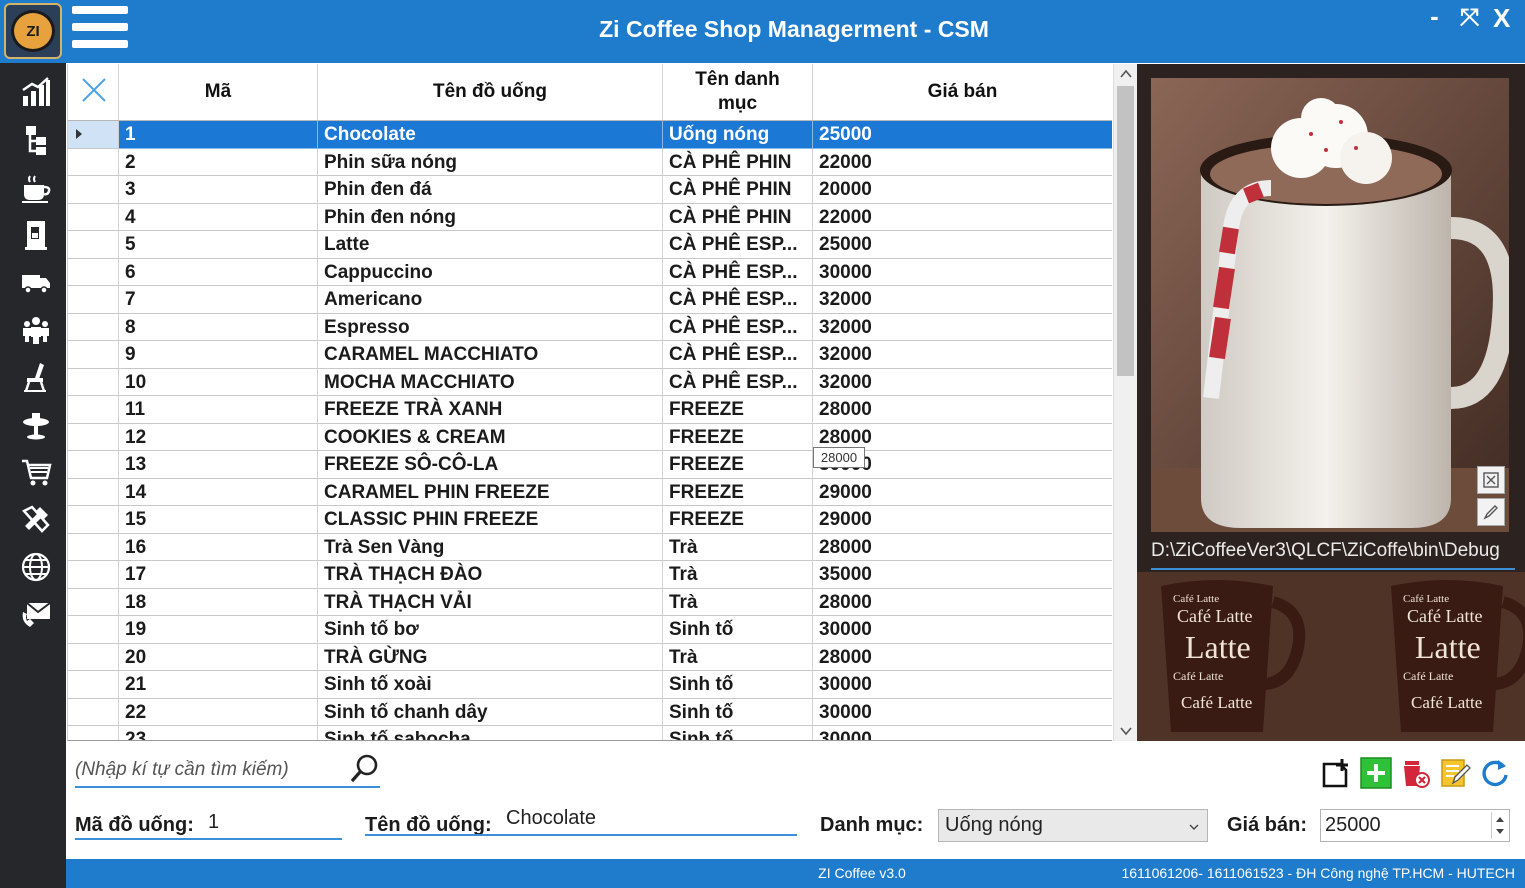 The width and height of the screenshot is (1525, 888). I want to click on table-row: 9 CARAMEL MACCHIATO CÀ PHÊ ESP... 32000, so click(590, 355).